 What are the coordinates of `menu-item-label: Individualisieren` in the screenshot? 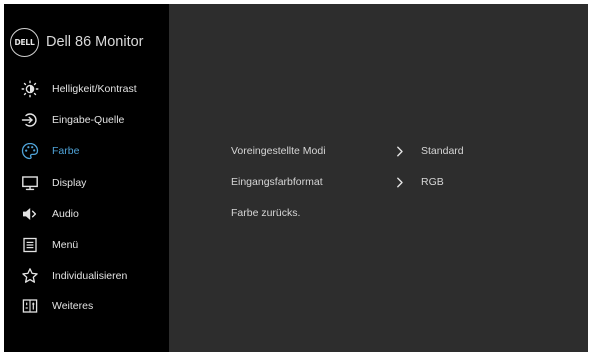 It's located at (90, 276).